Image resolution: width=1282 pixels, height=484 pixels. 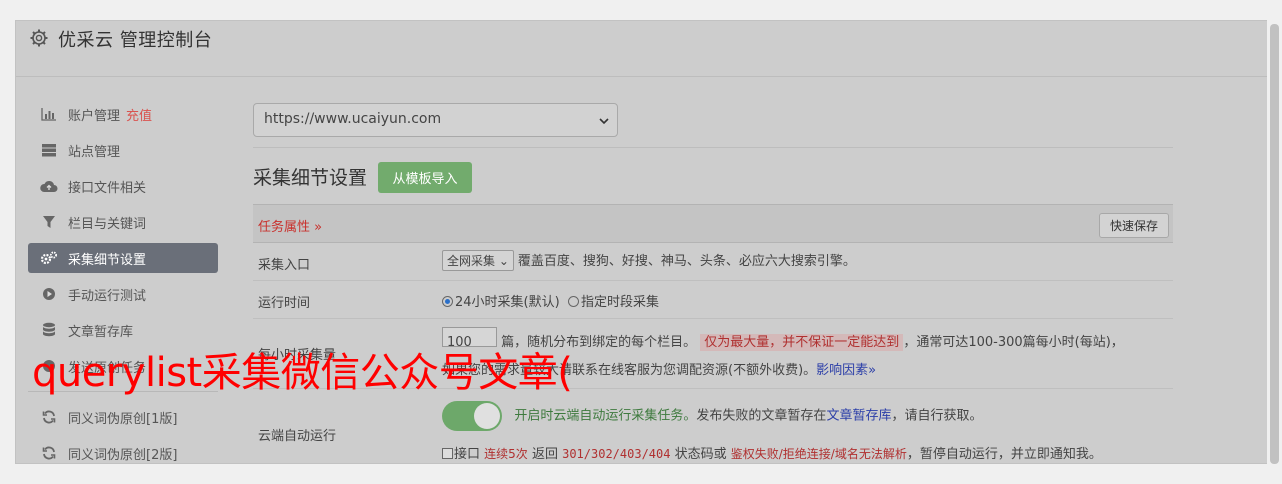 What do you see at coordinates (107, 296) in the screenshot?
I see `sidebar-item-label: 手动运行测试` at bounding box center [107, 296].